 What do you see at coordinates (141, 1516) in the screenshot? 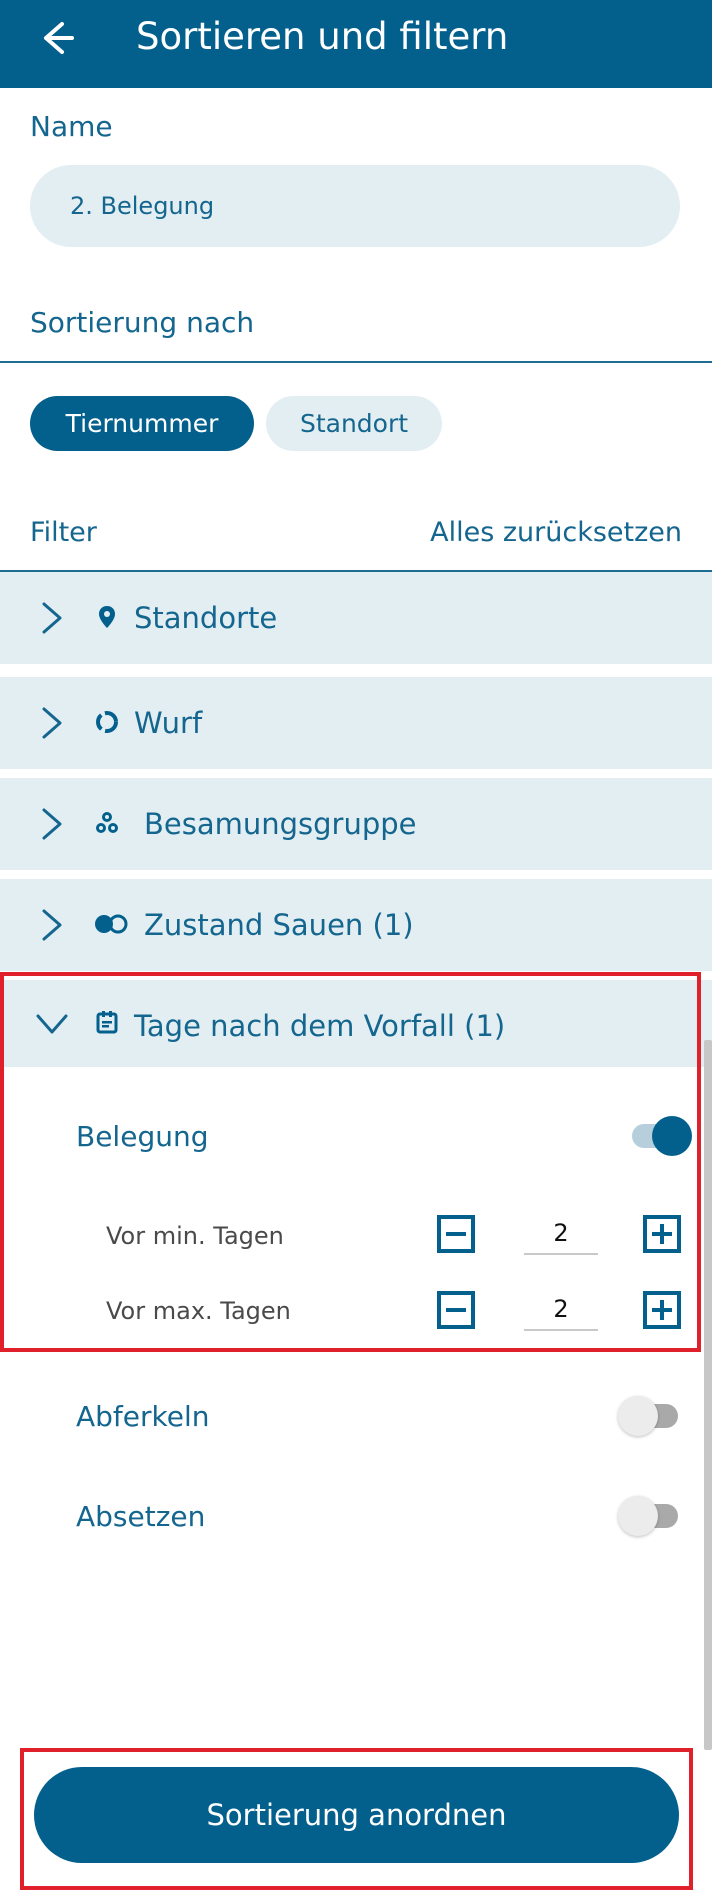
I see `absetzen-label: Absetzen` at bounding box center [141, 1516].